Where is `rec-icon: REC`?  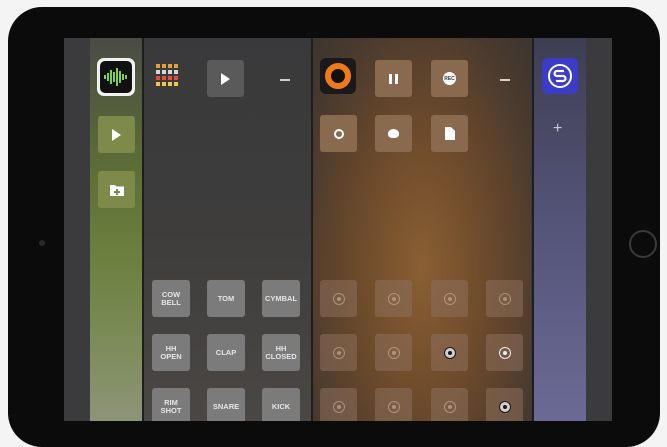 rec-icon: REC is located at coordinates (449, 78).